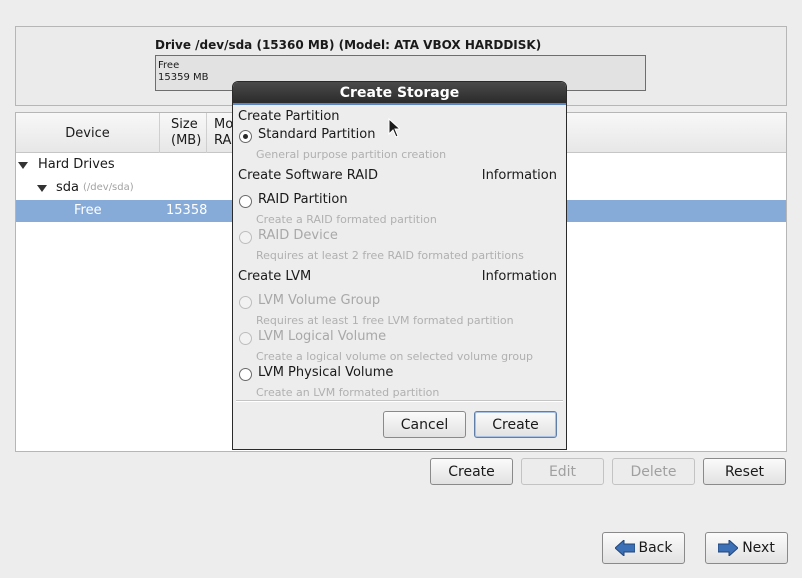  What do you see at coordinates (67, 187) in the screenshot?
I see `tree-row-sda: sda` at bounding box center [67, 187].